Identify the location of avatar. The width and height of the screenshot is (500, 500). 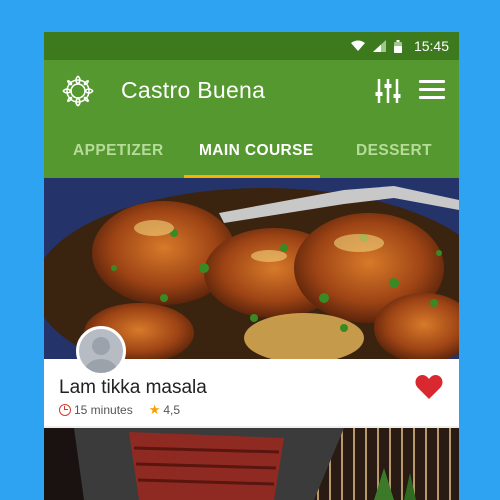
(101, 351).